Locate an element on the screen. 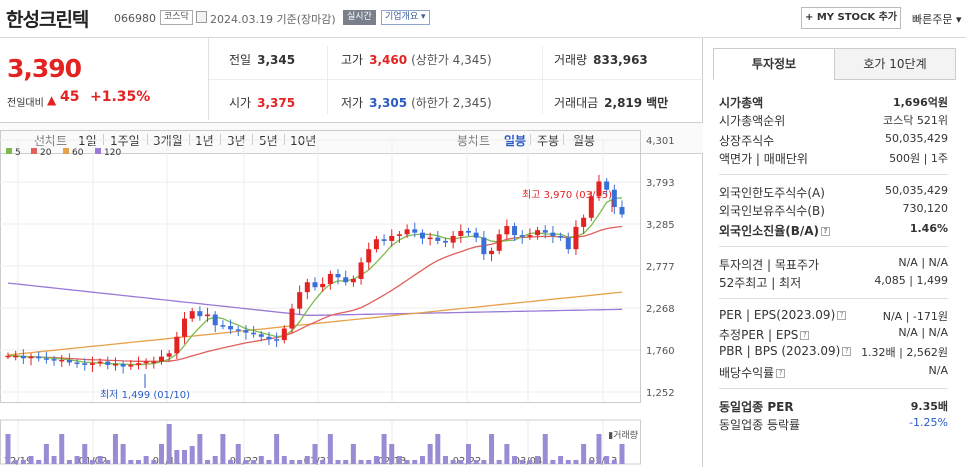 This screenshot has width=966, height=467. quick-order-button: 빠른주문 ▾ is located at coordinates (937, 19).